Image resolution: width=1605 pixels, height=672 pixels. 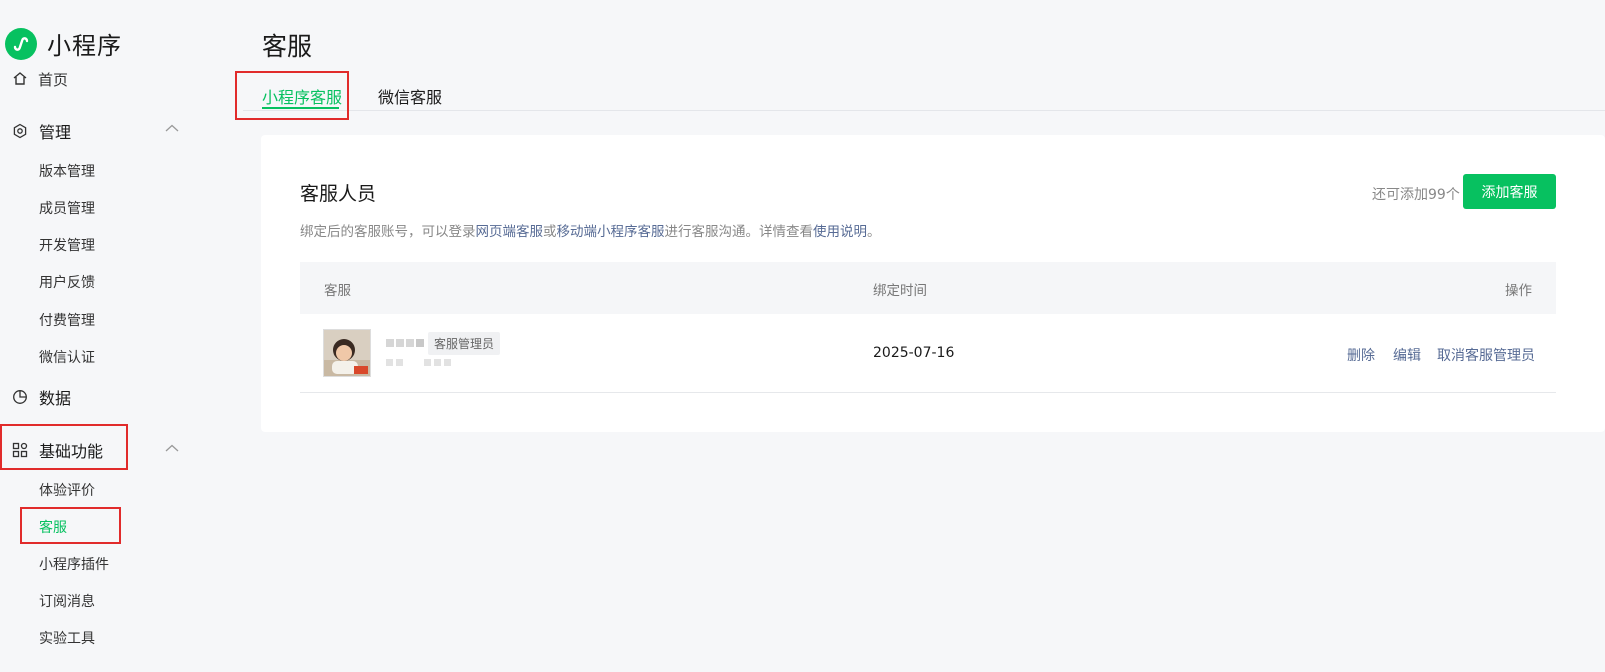 What do you see at coordinates (388, 232) in the screenshot?
I see `desc-text: 绑定后的客服账号，可以登录` at bounding box center [388, 232].